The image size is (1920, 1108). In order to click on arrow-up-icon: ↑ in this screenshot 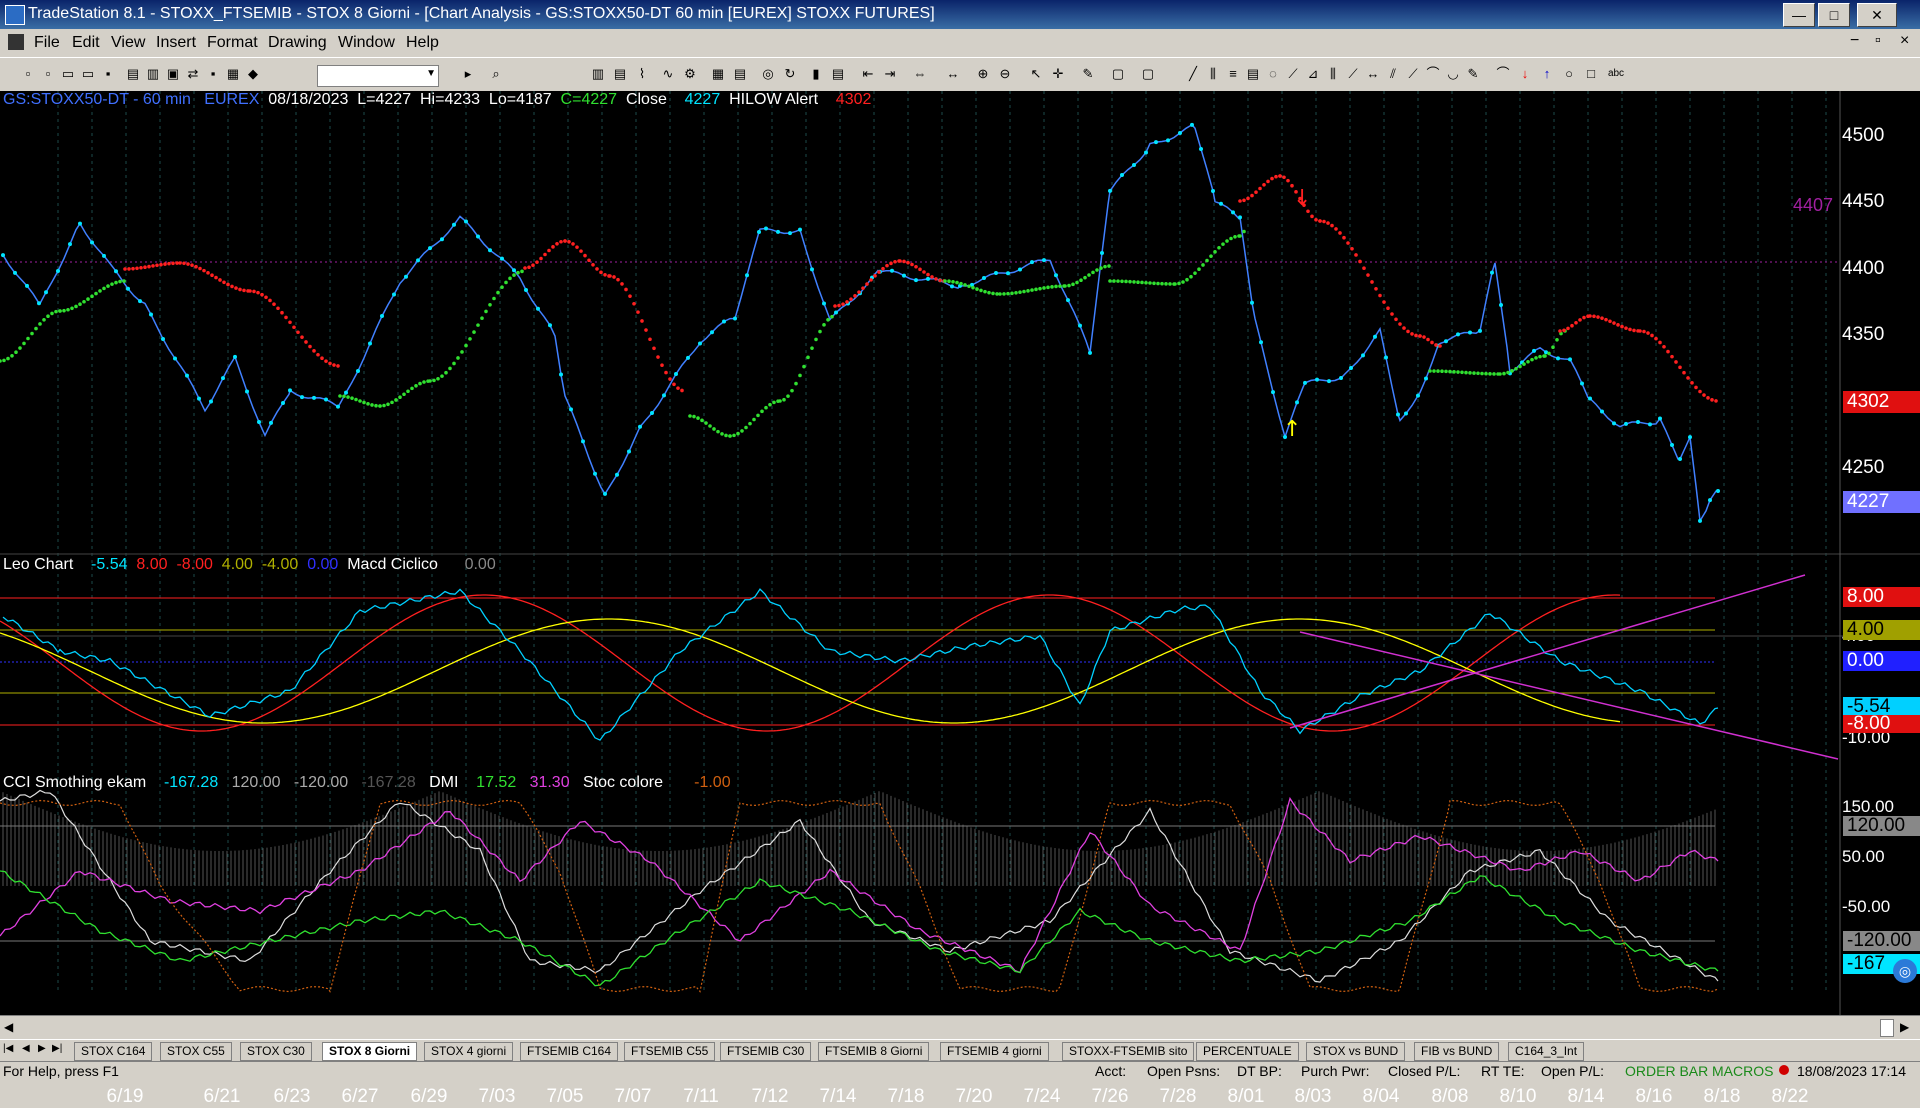, I will do `click(1547, 74)`.